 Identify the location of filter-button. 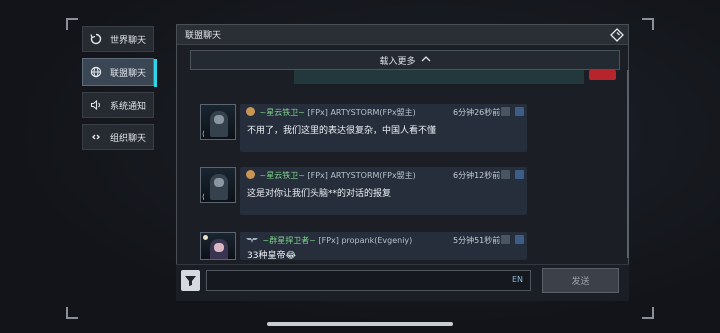
(190, 280).